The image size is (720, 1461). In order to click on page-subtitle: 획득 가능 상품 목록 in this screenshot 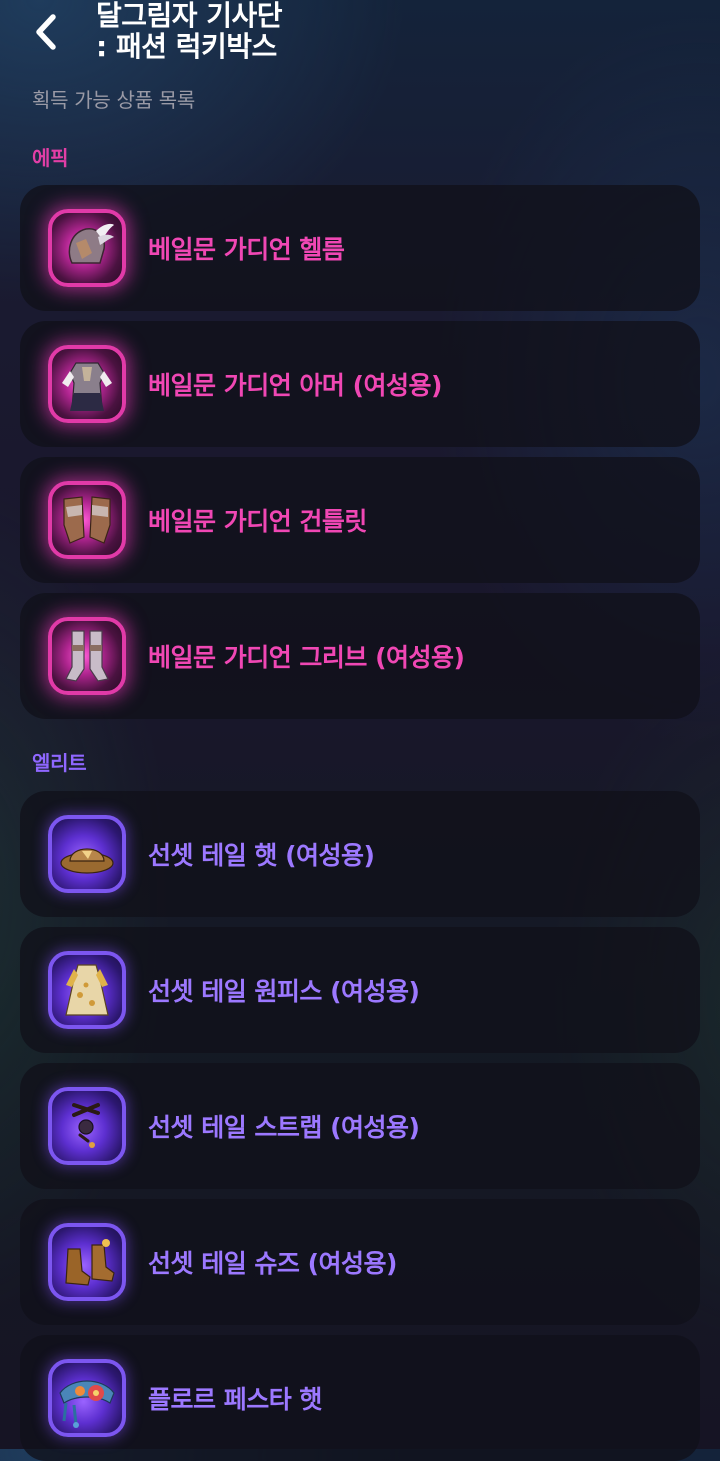, I will do `click(113, 100)`.